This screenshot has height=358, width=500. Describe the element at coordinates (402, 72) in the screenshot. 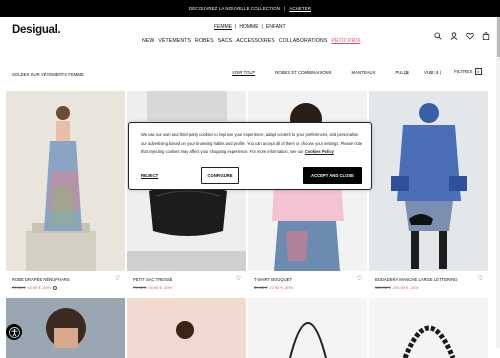

I see `tab-sweaters: PULLS` at that location.